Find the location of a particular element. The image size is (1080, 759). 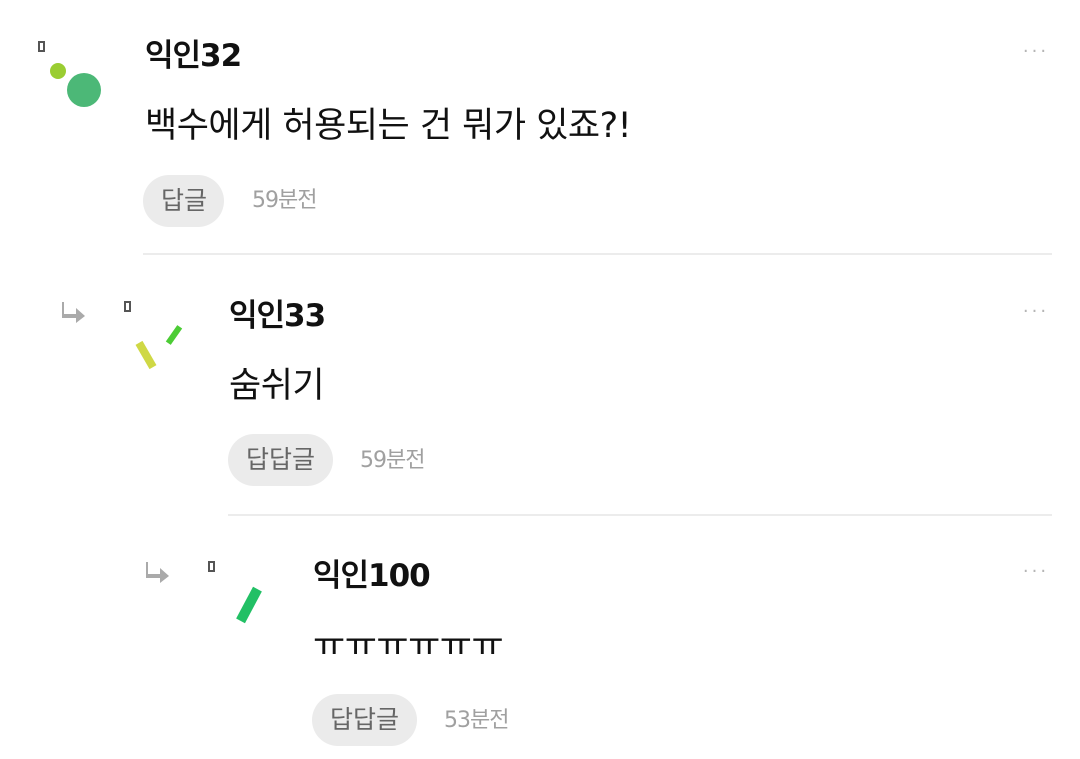

divider is located at coordinates (597, 254).